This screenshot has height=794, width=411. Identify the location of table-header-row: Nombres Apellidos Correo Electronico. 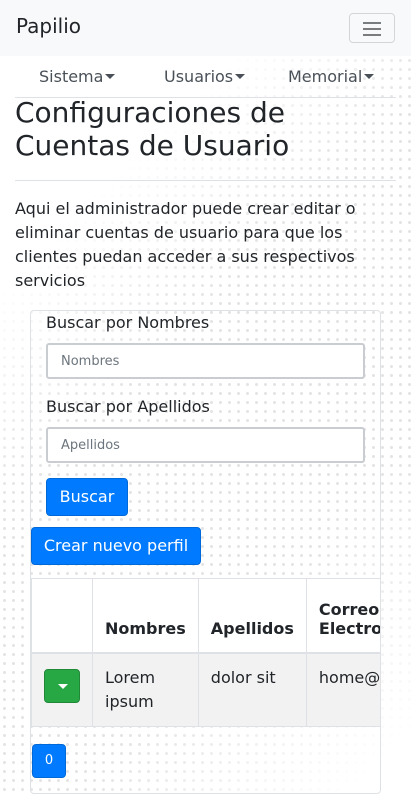
(205, 616).